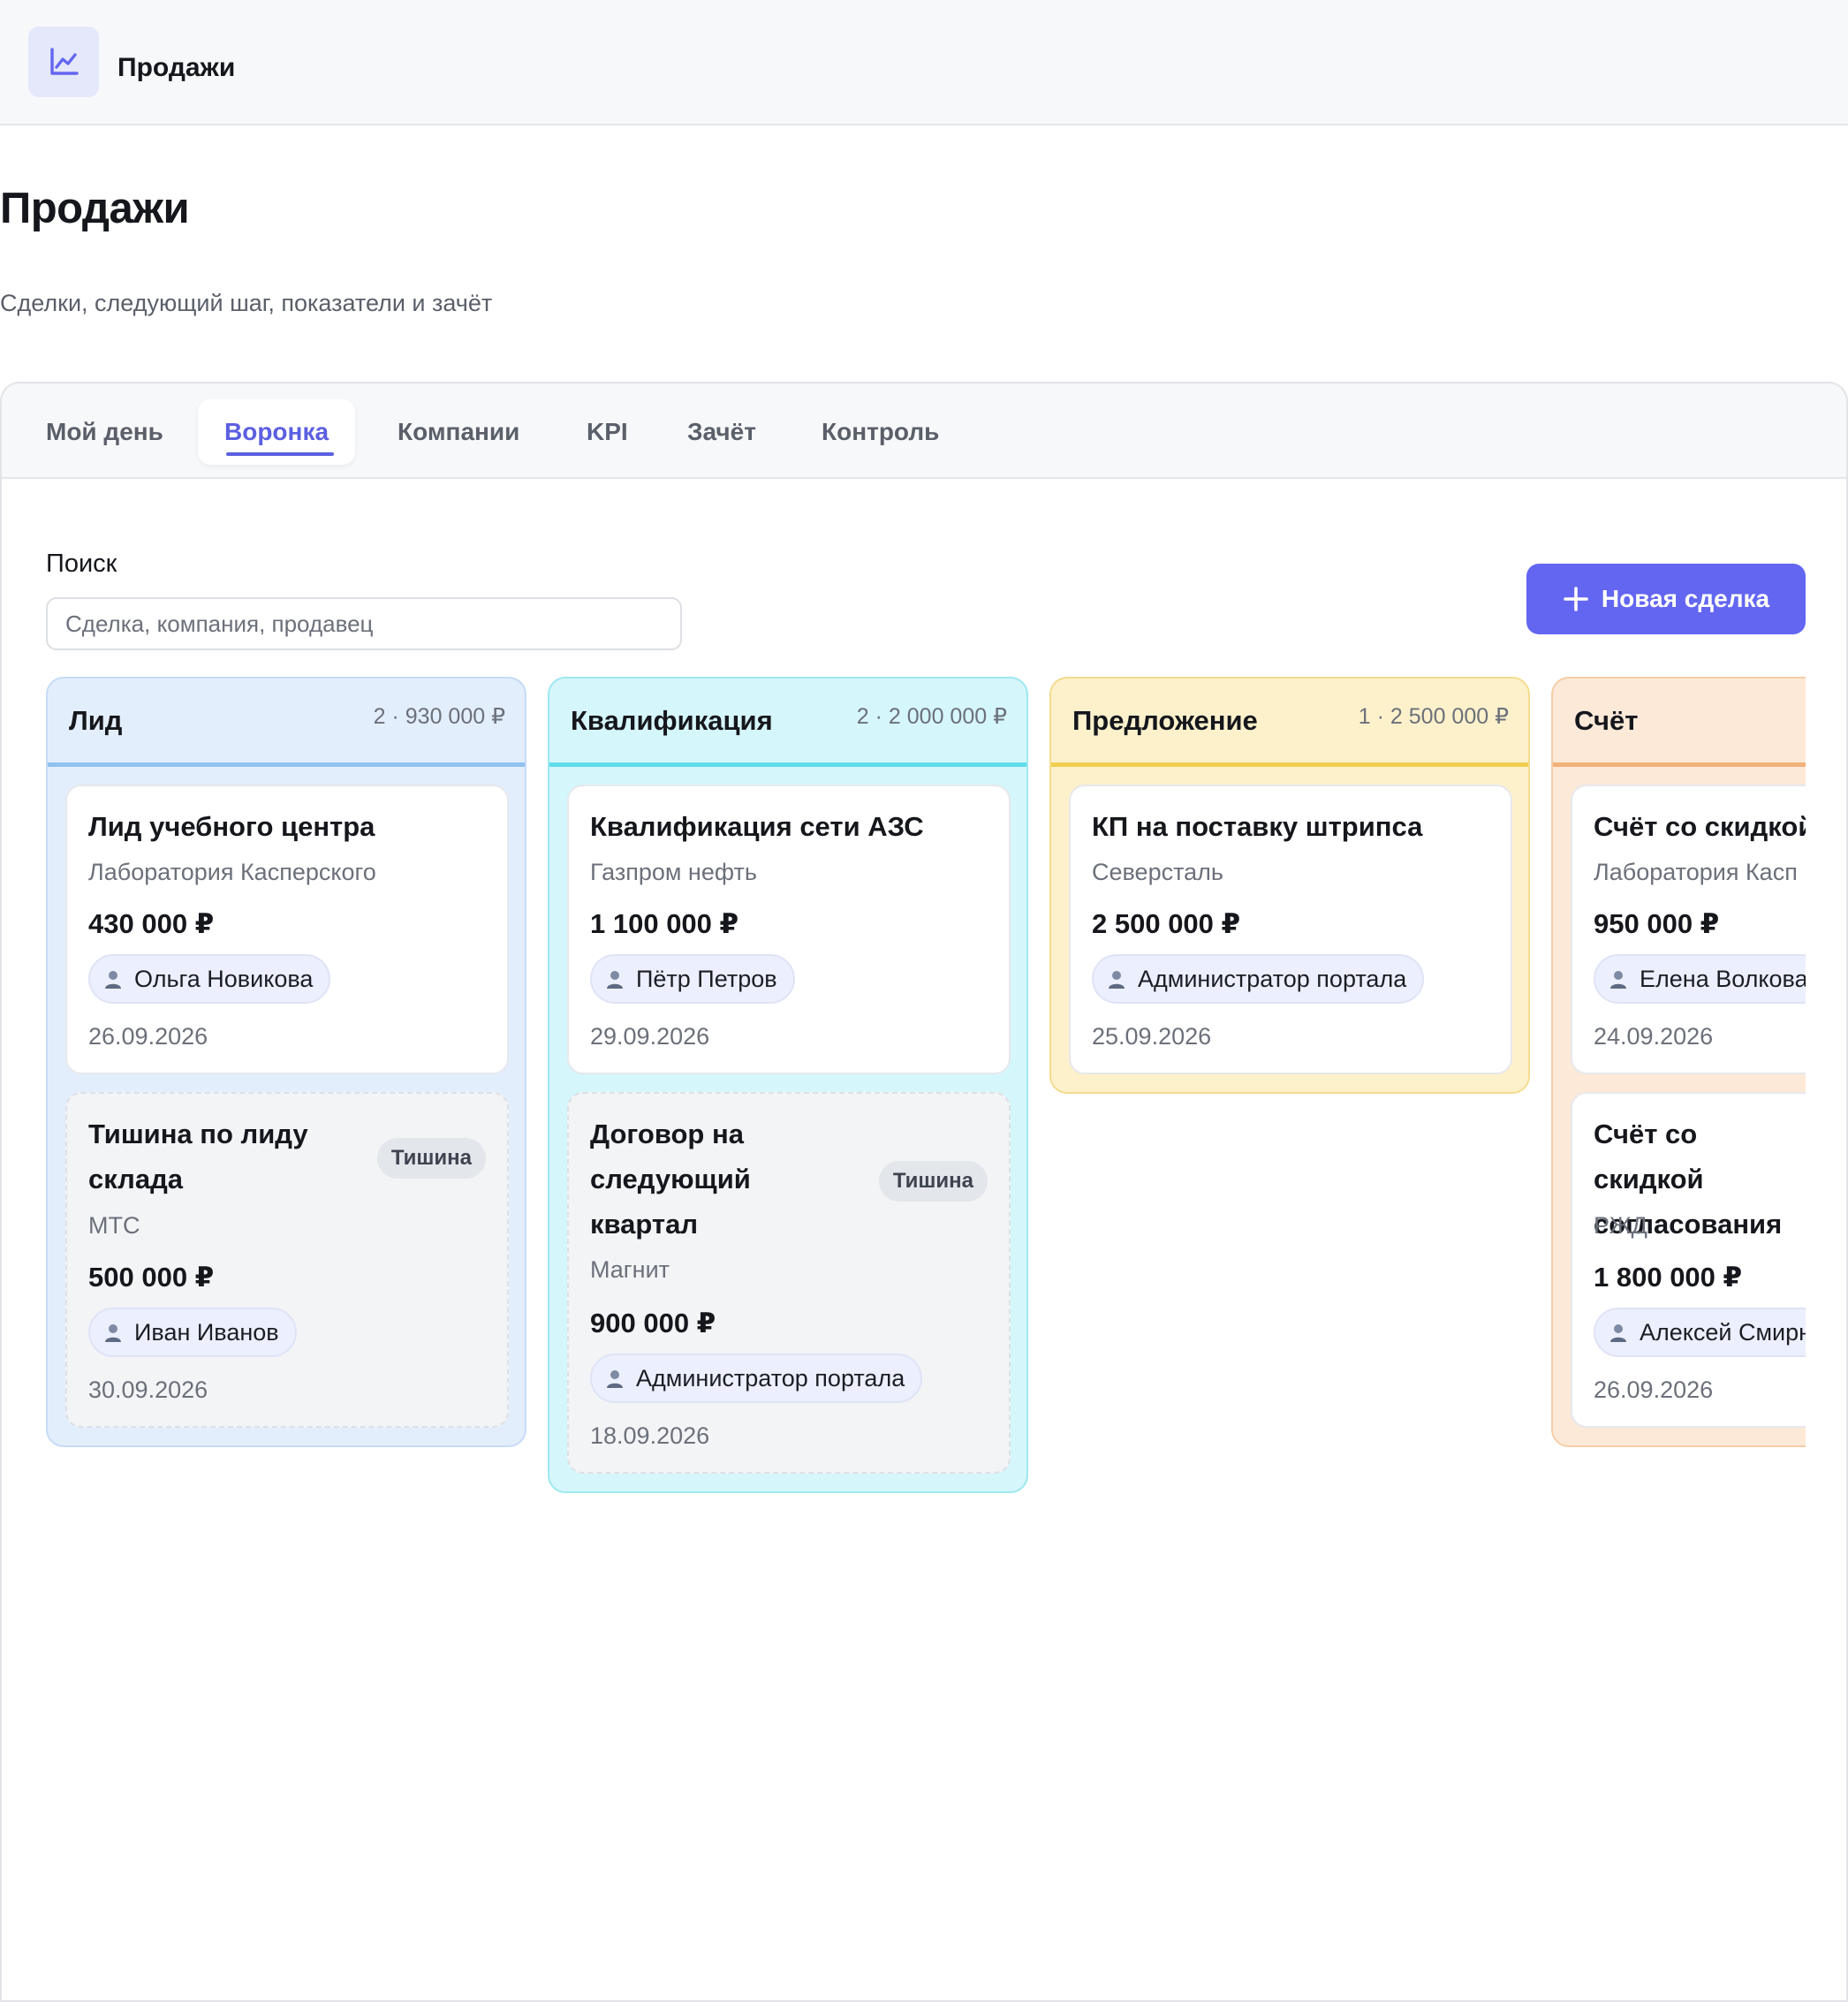 The height and width of the screenshot is (2002, 1848). Describe the element at coordinates (114, 1226) in the screenshot. I see `deal-company: МТС` at that location.